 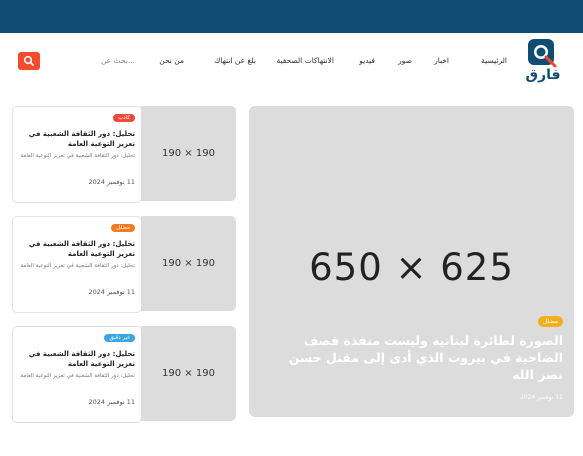 What do you see at coordinates (119, 338) in the screenshot?
I see `card-status-badge: غير دقيق` at bounding box center [119, 338].